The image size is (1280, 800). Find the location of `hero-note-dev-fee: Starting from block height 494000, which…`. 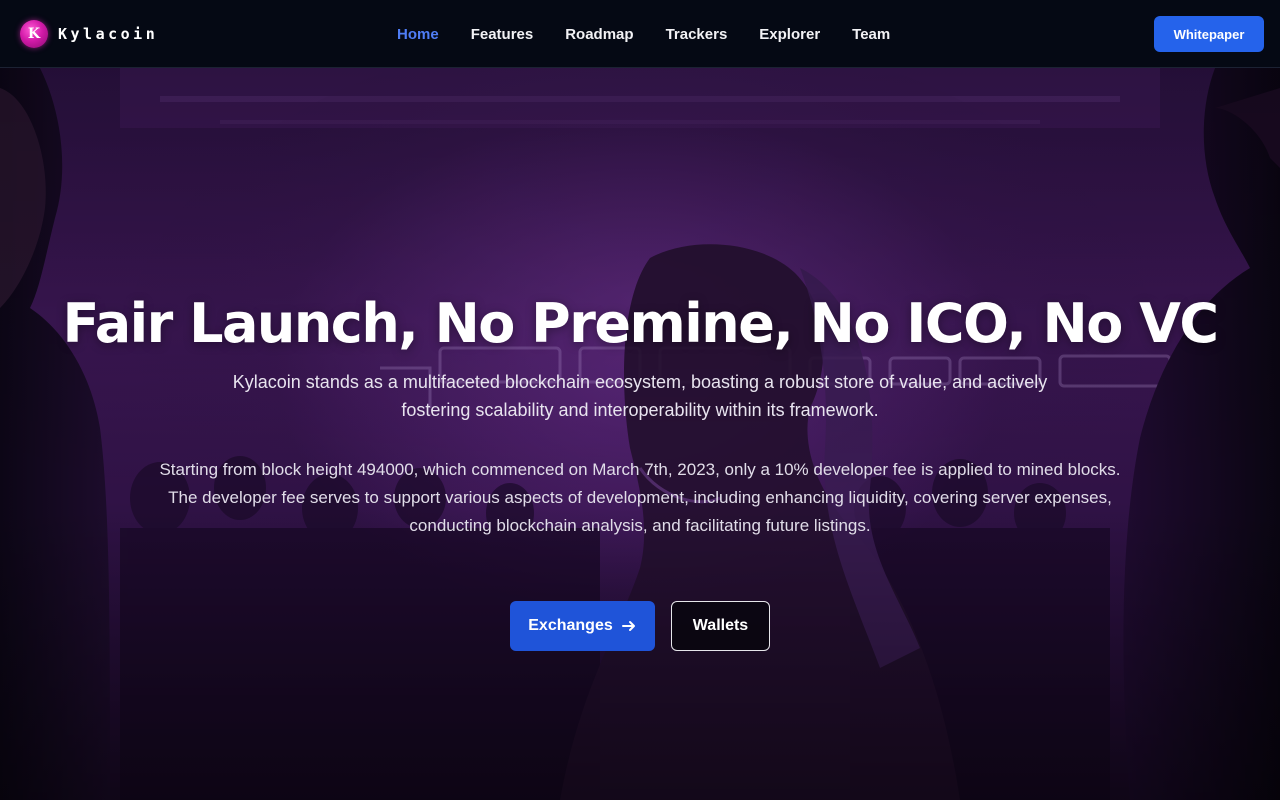

hero-note-dev-fee: Starting from block height 494000, which… is located at coordinates (640, 469).